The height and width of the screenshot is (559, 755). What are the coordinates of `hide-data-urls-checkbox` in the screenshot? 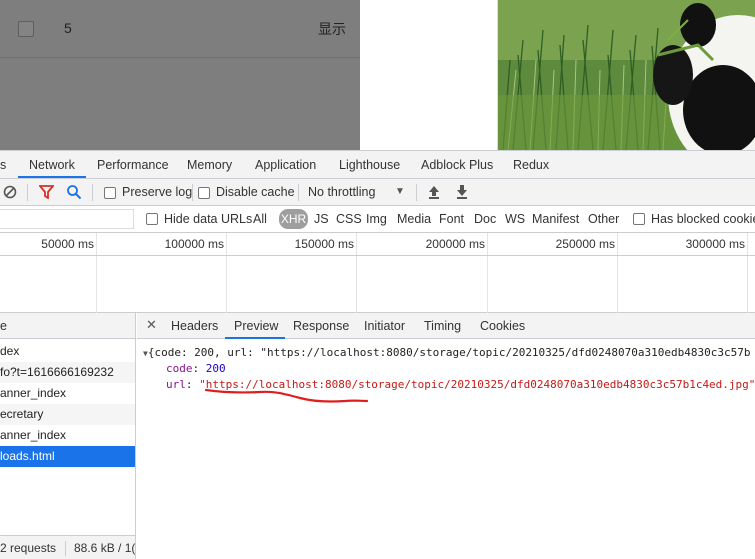 It's located at (152, 219).